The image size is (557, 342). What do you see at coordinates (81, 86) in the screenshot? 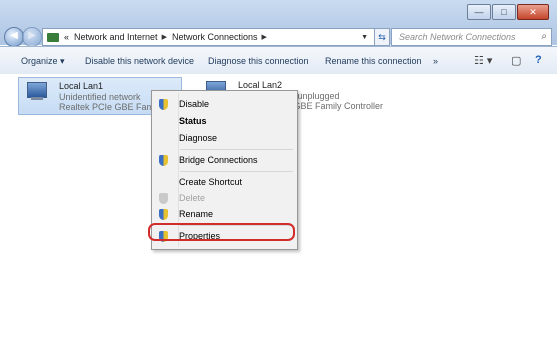
I see `connection-name: Local Lan1` at bounding box center [81, 86].